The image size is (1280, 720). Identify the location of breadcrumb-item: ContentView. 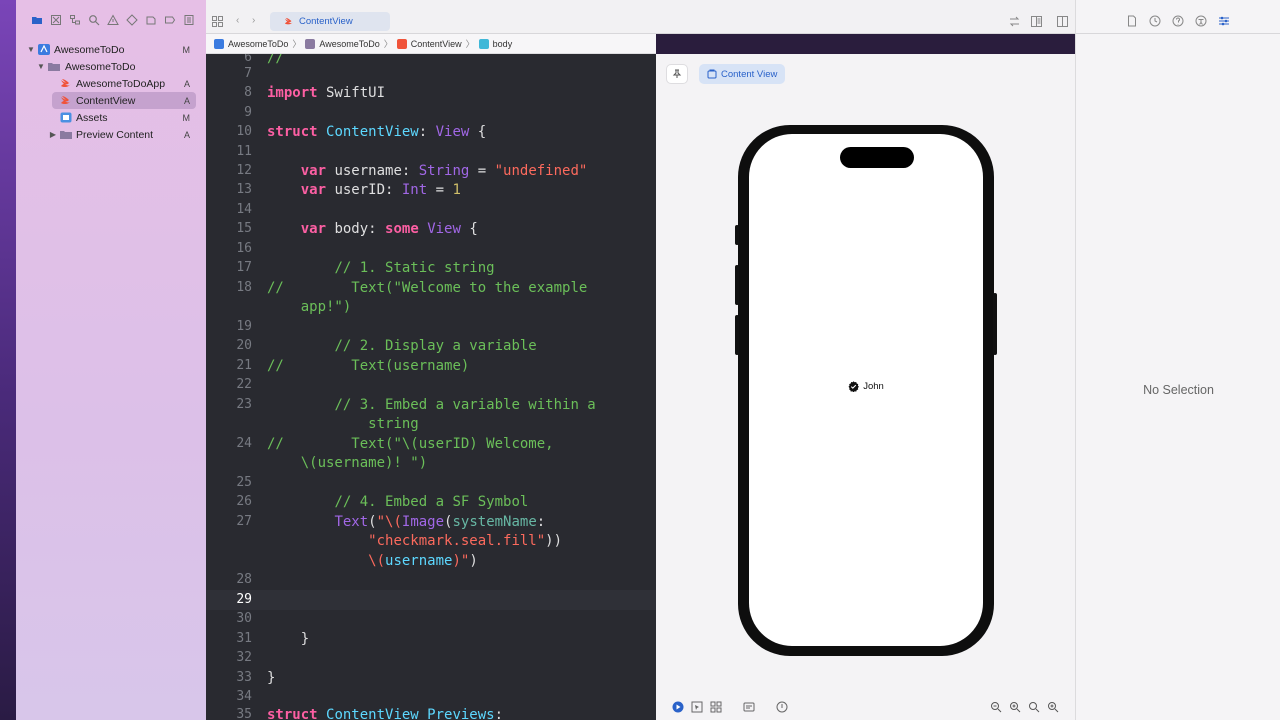
(436, 44).